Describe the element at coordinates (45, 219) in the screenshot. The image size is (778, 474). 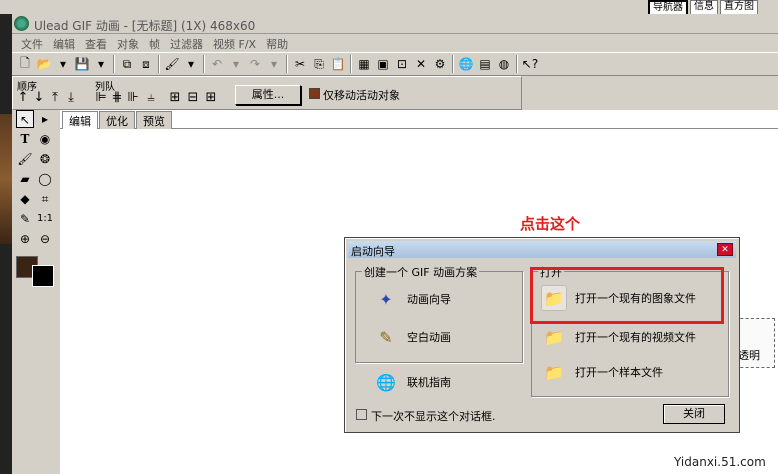
I see `actual-size-icon: 1:1` at that location.